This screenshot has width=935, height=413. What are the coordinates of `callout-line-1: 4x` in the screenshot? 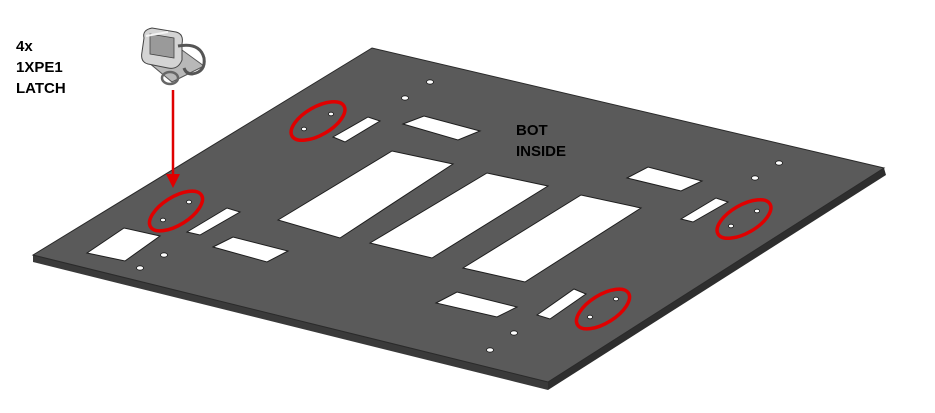 It's located at (24, 46).